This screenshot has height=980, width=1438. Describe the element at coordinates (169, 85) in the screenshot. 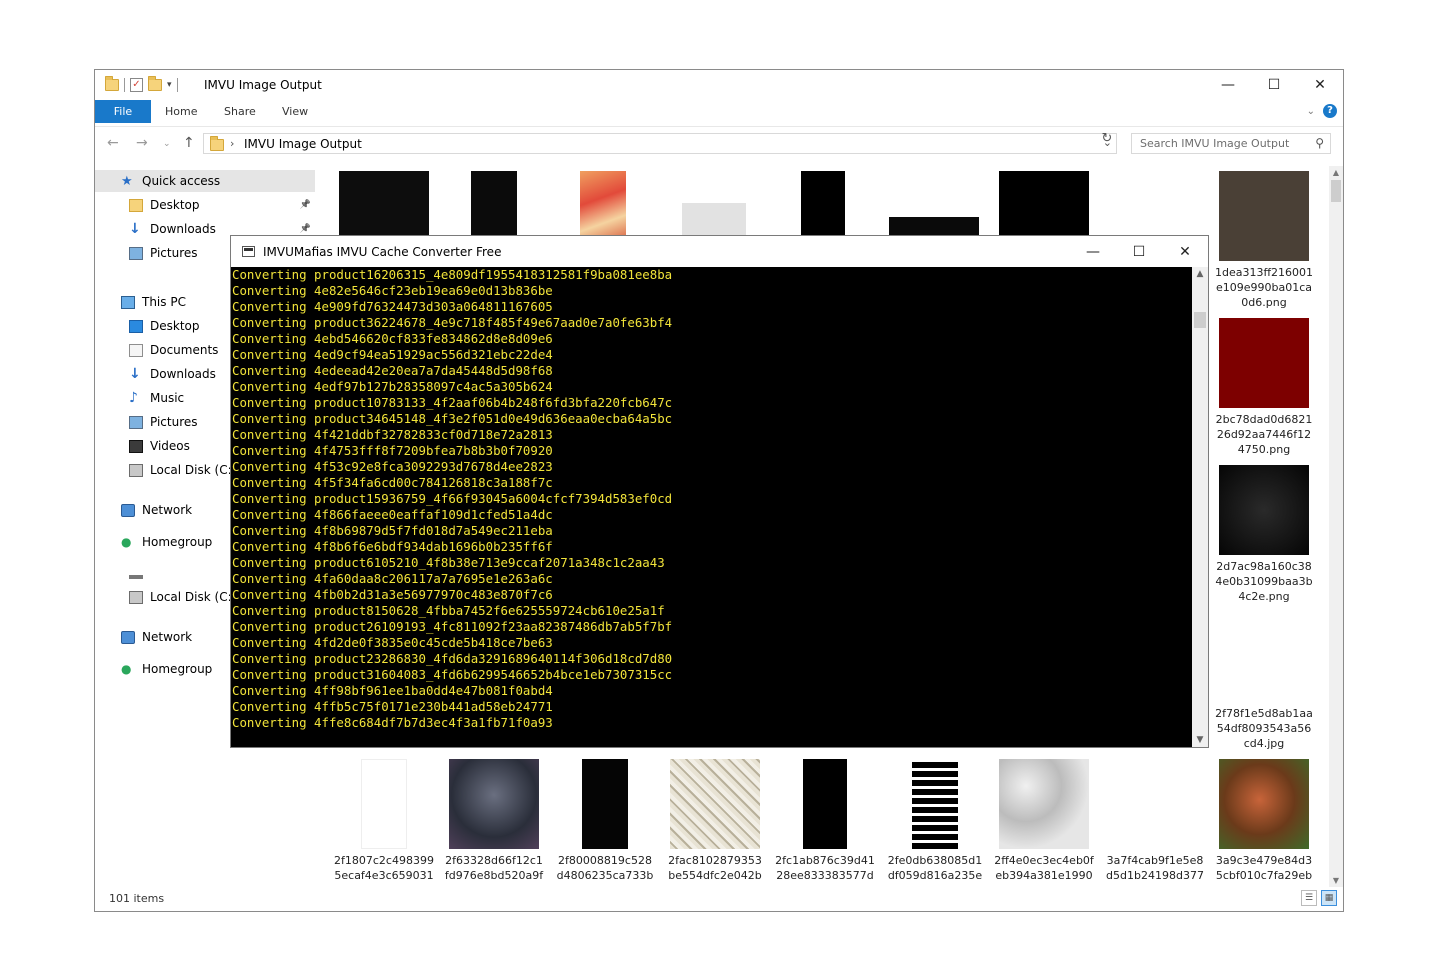

I see `customize-toolbar-icon: ▾` at that location.